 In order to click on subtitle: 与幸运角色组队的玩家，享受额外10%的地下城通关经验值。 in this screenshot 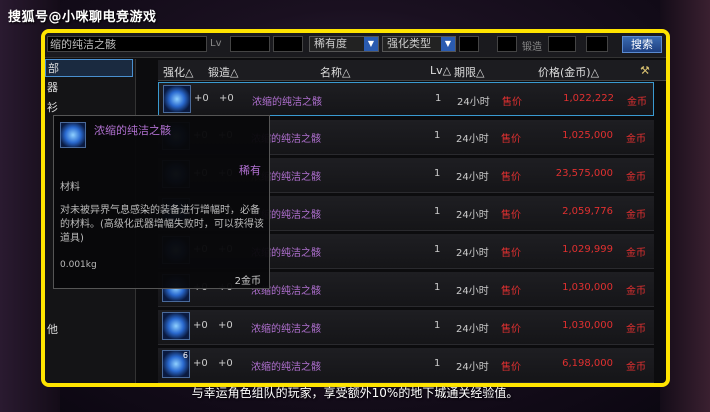, I will do `click(355, 393)`.